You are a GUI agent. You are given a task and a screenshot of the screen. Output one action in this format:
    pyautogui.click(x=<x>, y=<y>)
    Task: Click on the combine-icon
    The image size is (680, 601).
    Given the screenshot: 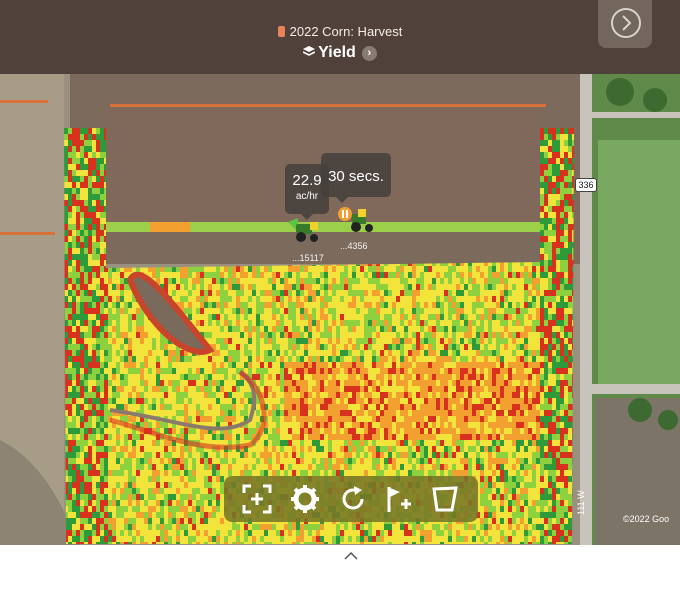 What is the action you would take?
    pyautogui.click(x=305, y=231)
    